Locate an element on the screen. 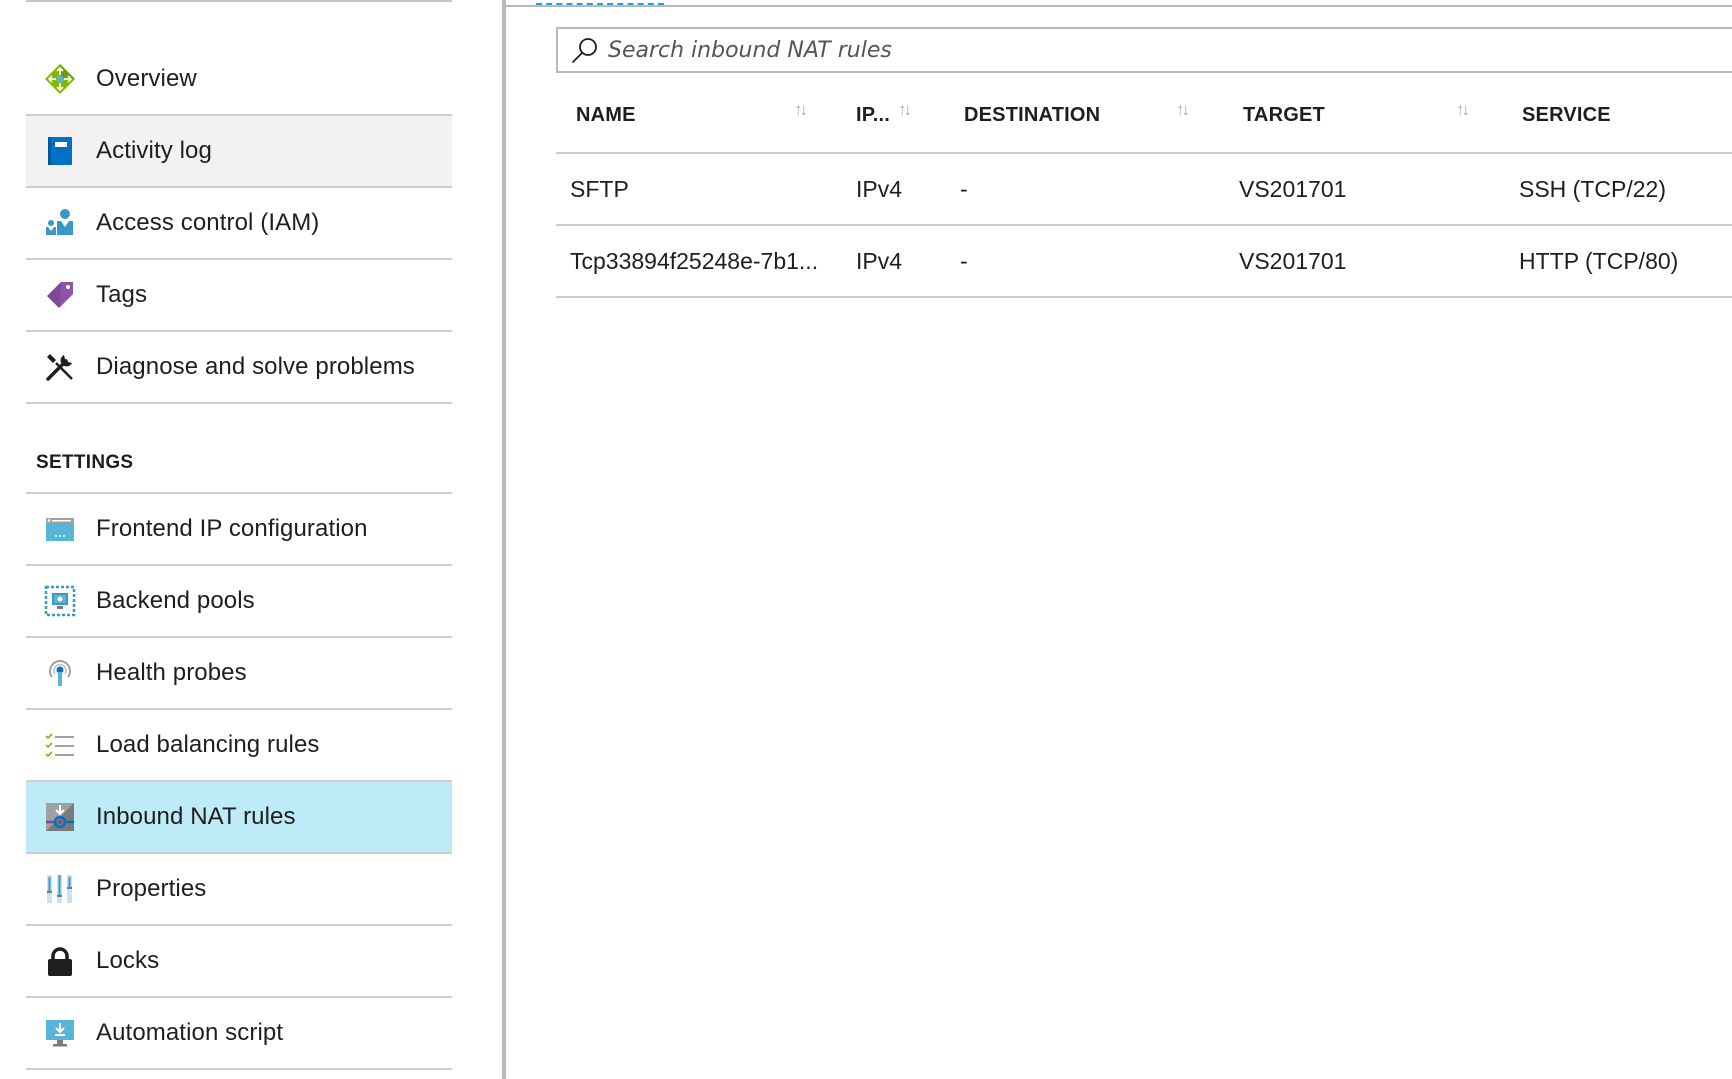  backend-pool-icon is located at coordinates (60, 601).